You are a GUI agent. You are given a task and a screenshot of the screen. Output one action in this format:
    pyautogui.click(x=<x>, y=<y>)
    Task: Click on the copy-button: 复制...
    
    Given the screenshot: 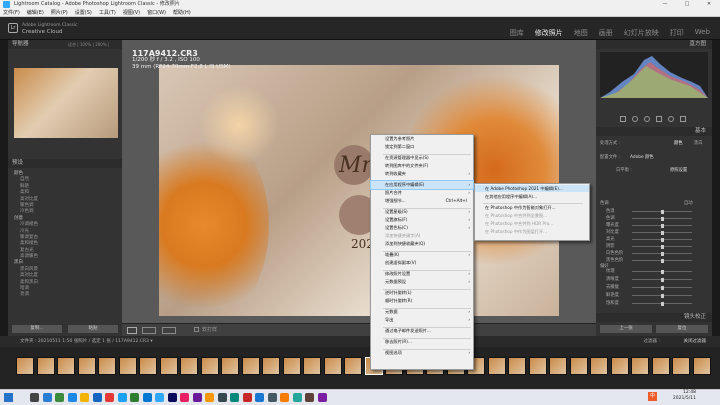 What is the action you would take?
    pyautogui.click(x=37, y=329)
    